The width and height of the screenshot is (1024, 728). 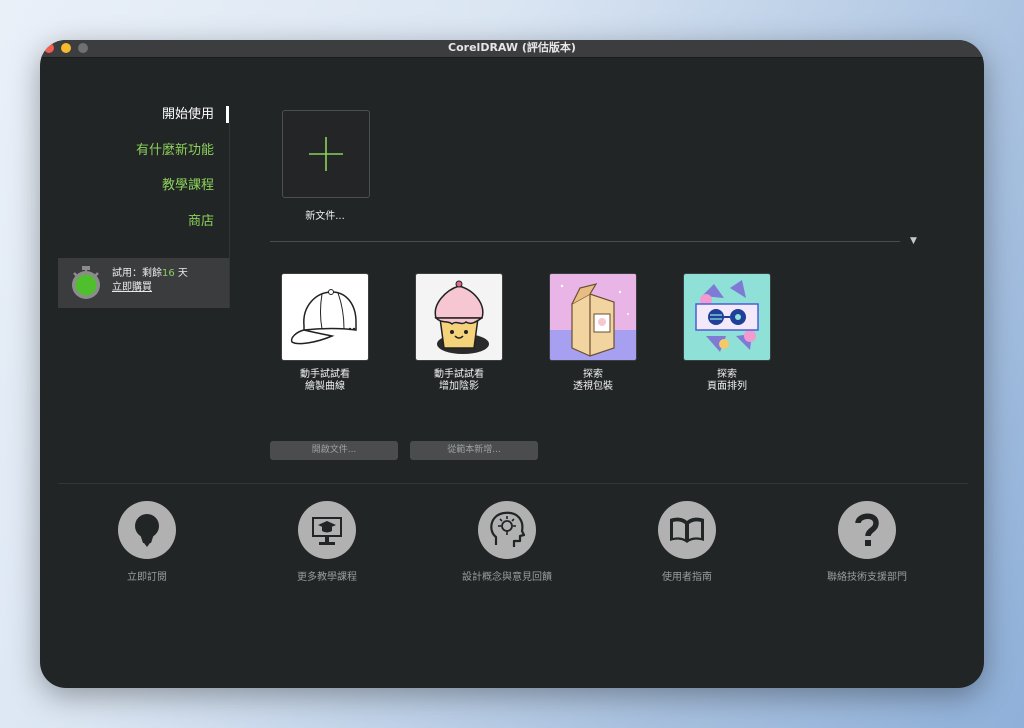 I want to click on brain-idea-icon, so click(x=508, y=529).